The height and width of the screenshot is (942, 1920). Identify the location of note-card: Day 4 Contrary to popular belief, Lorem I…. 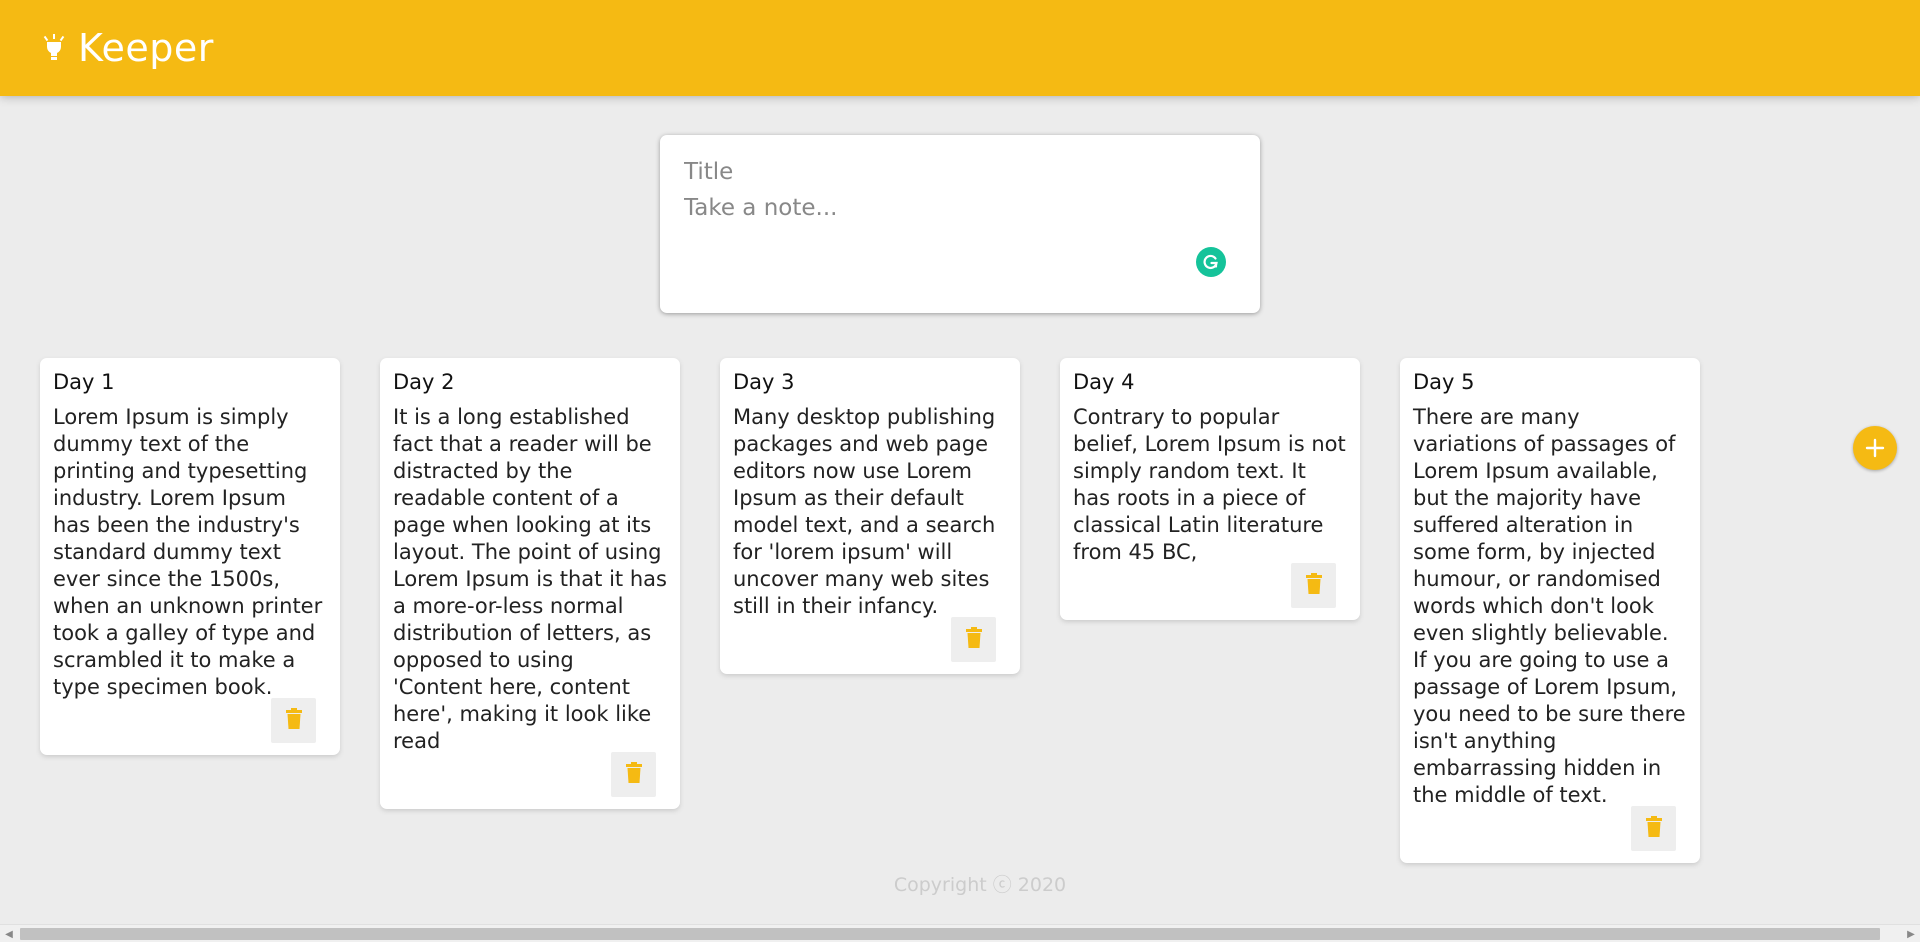
(1210, 489).